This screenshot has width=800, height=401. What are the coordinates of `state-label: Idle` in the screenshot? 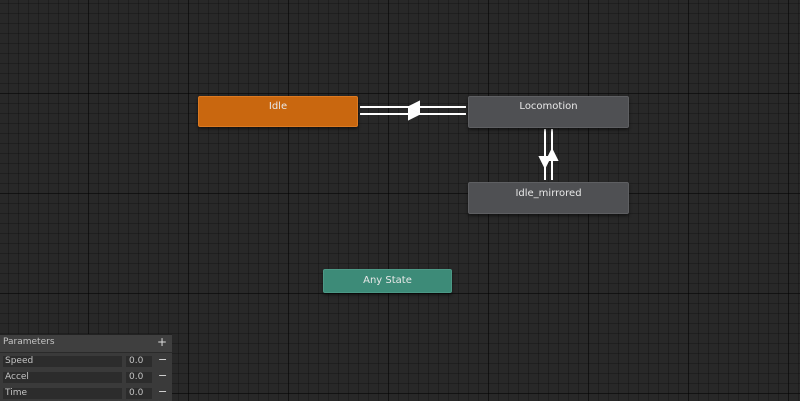 It's located at (278, 106).